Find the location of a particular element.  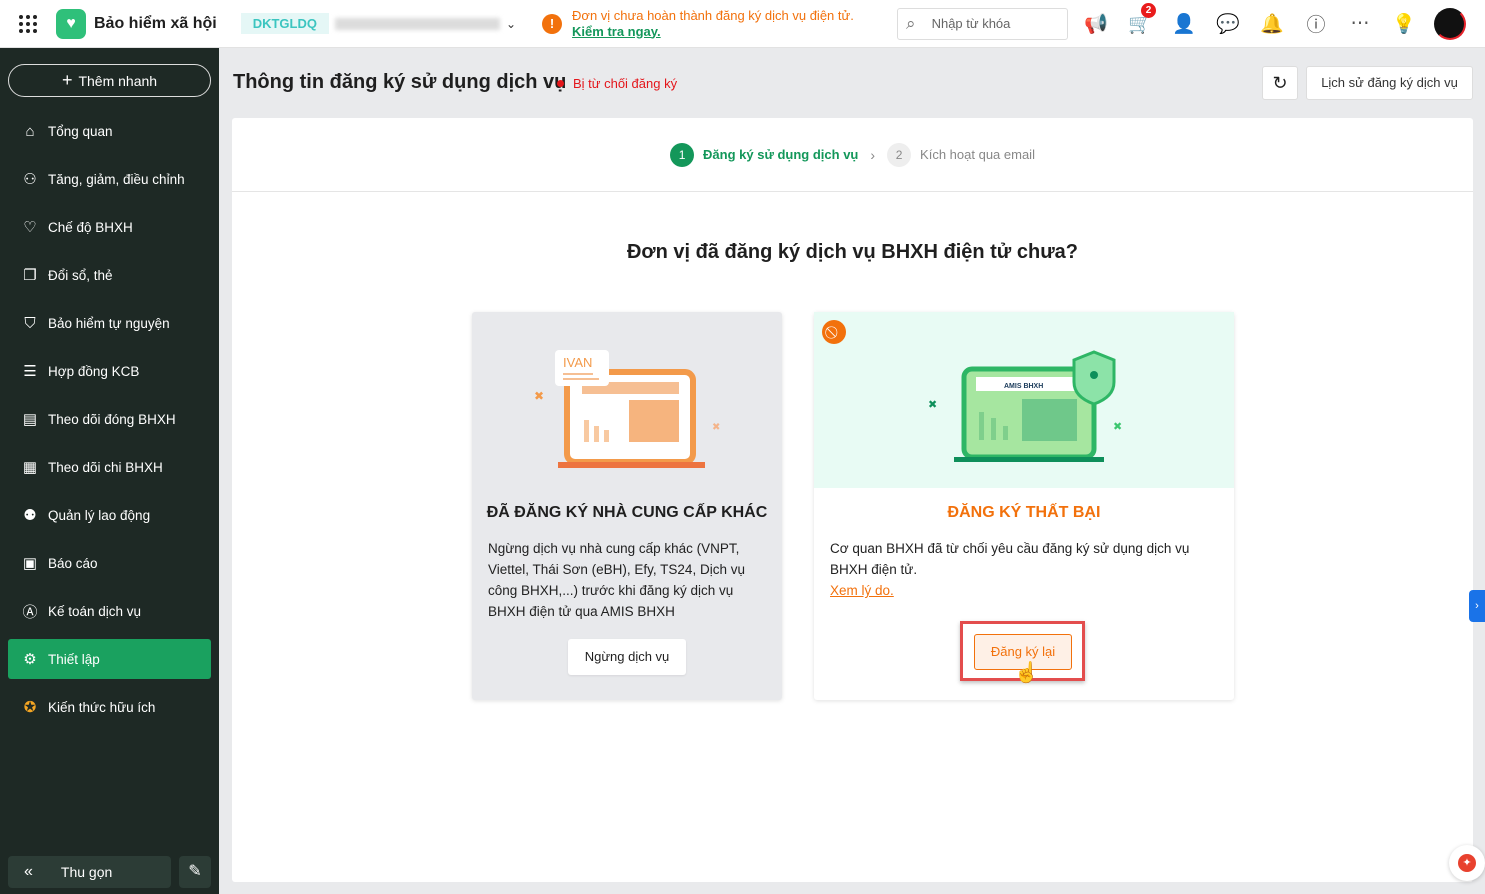

sidebar-item-label: Kế toán dịch vụ is located at coordinates (95, 611).